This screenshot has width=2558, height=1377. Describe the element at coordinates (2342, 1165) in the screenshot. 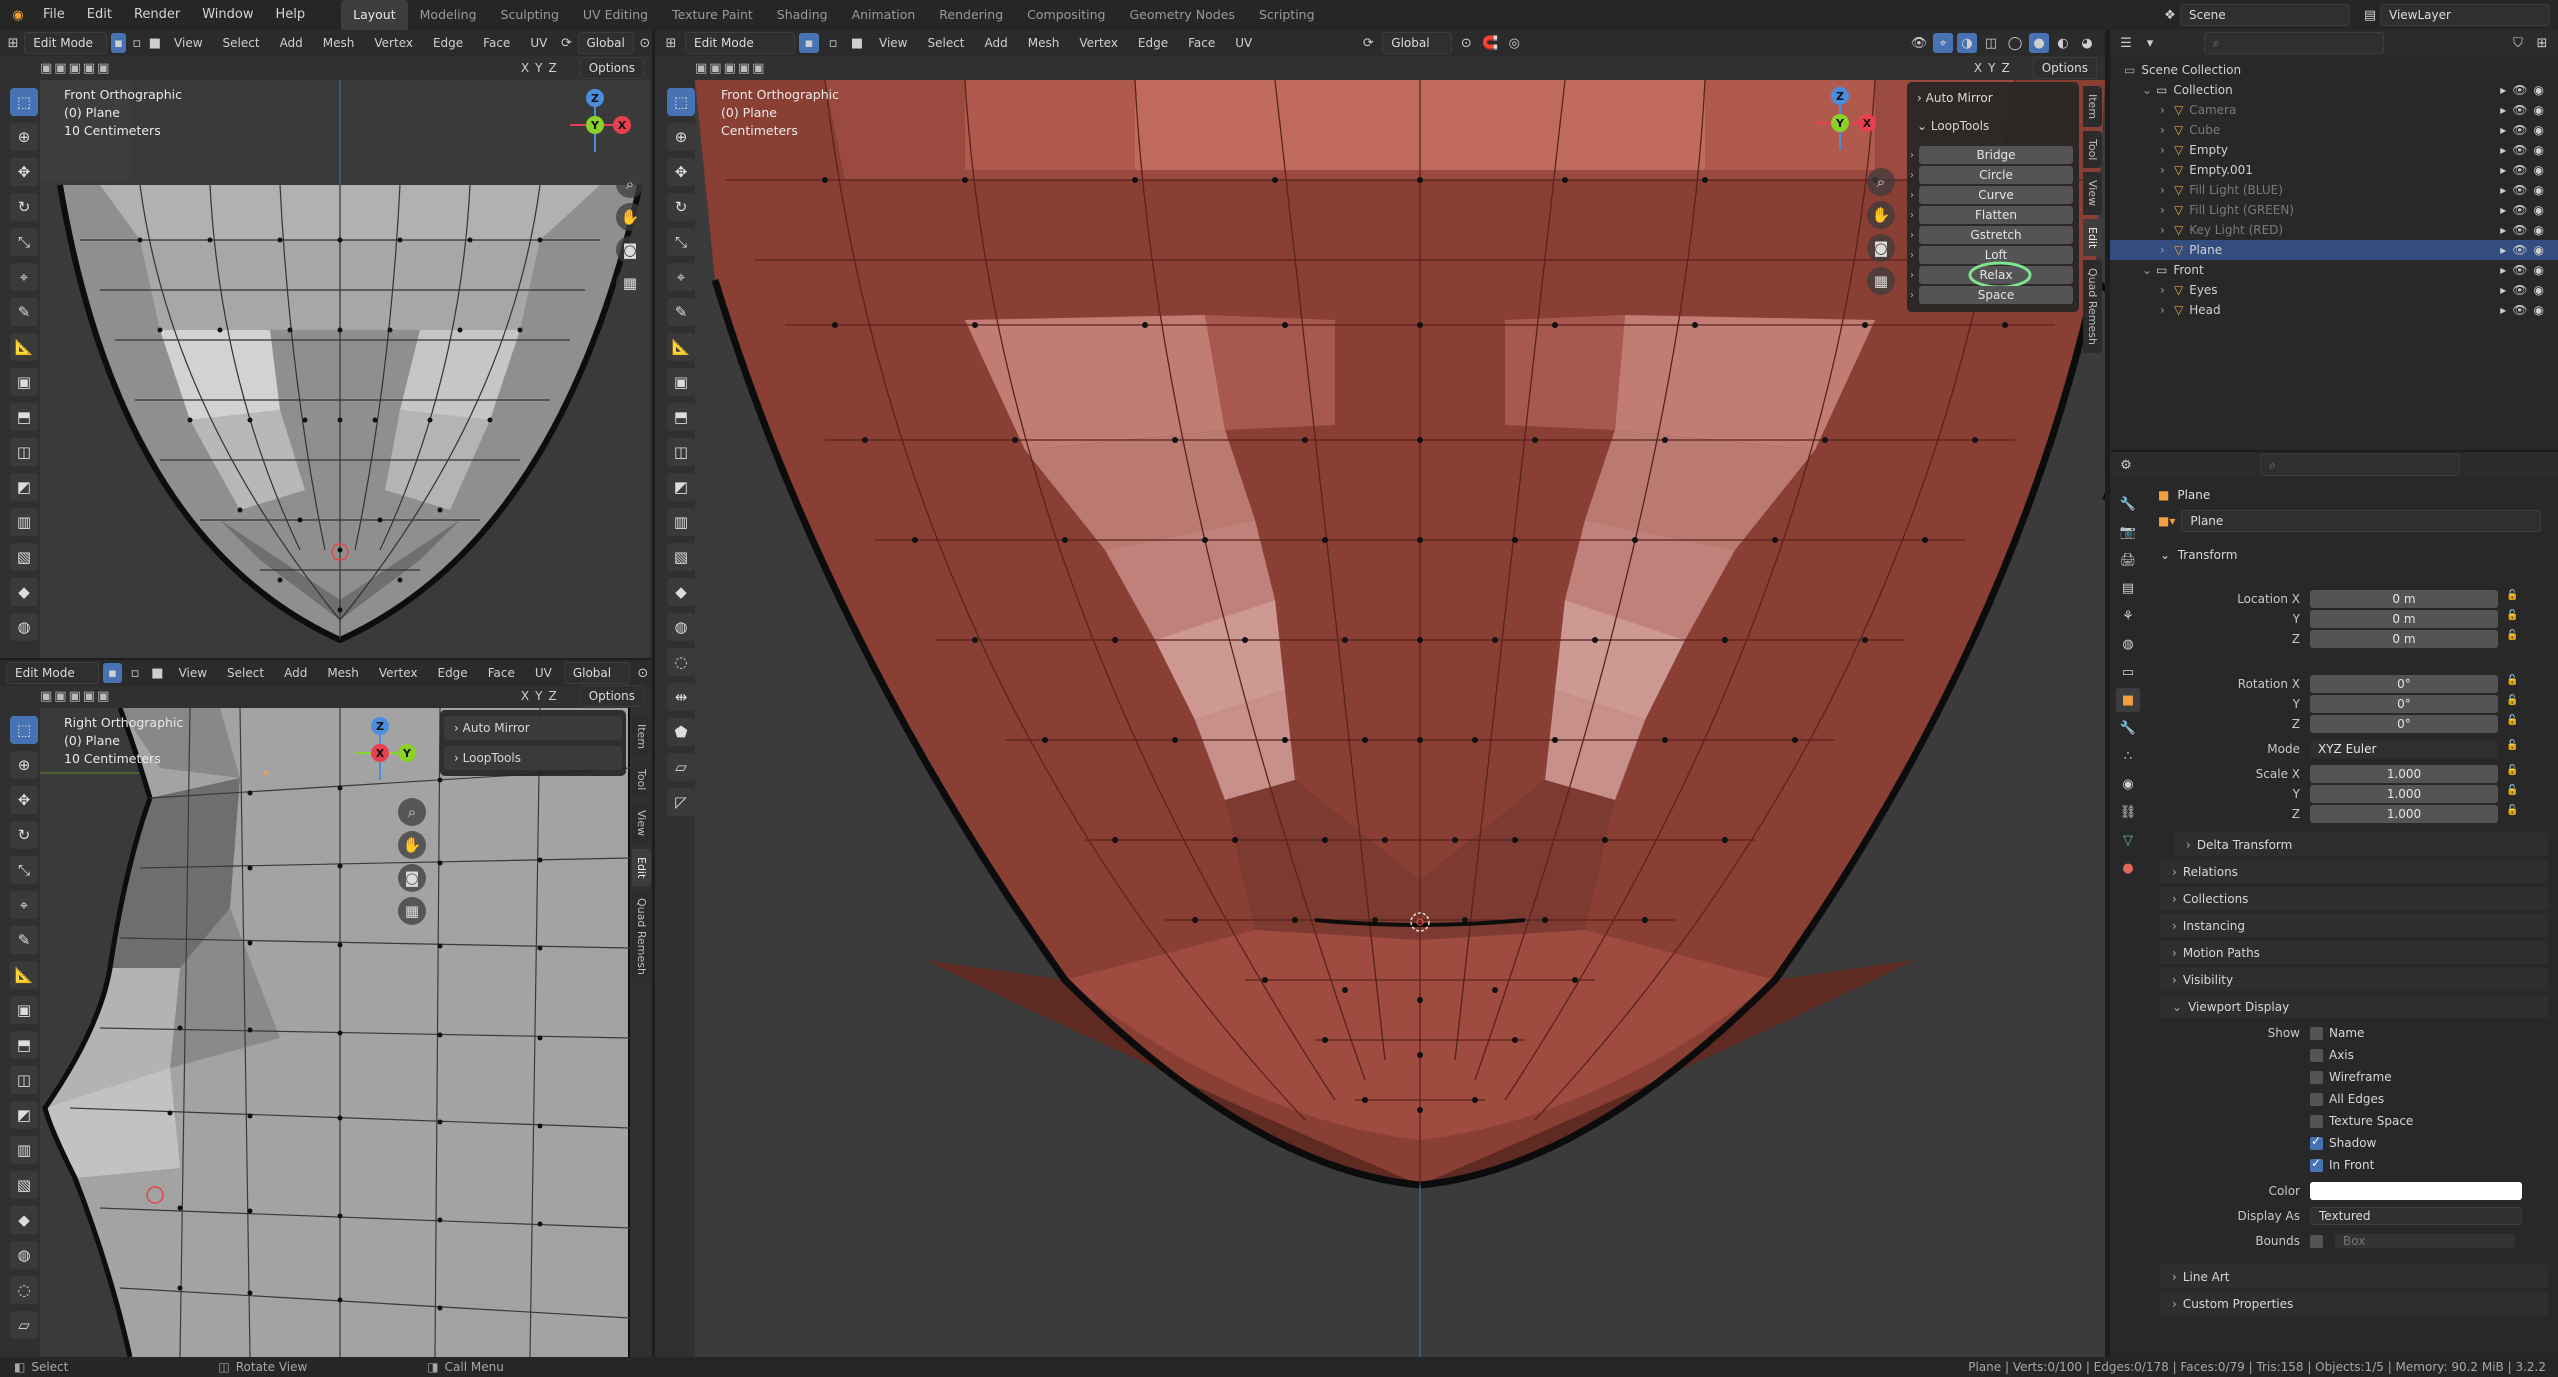

I see `checkbox-in-front: In Front` at that location.